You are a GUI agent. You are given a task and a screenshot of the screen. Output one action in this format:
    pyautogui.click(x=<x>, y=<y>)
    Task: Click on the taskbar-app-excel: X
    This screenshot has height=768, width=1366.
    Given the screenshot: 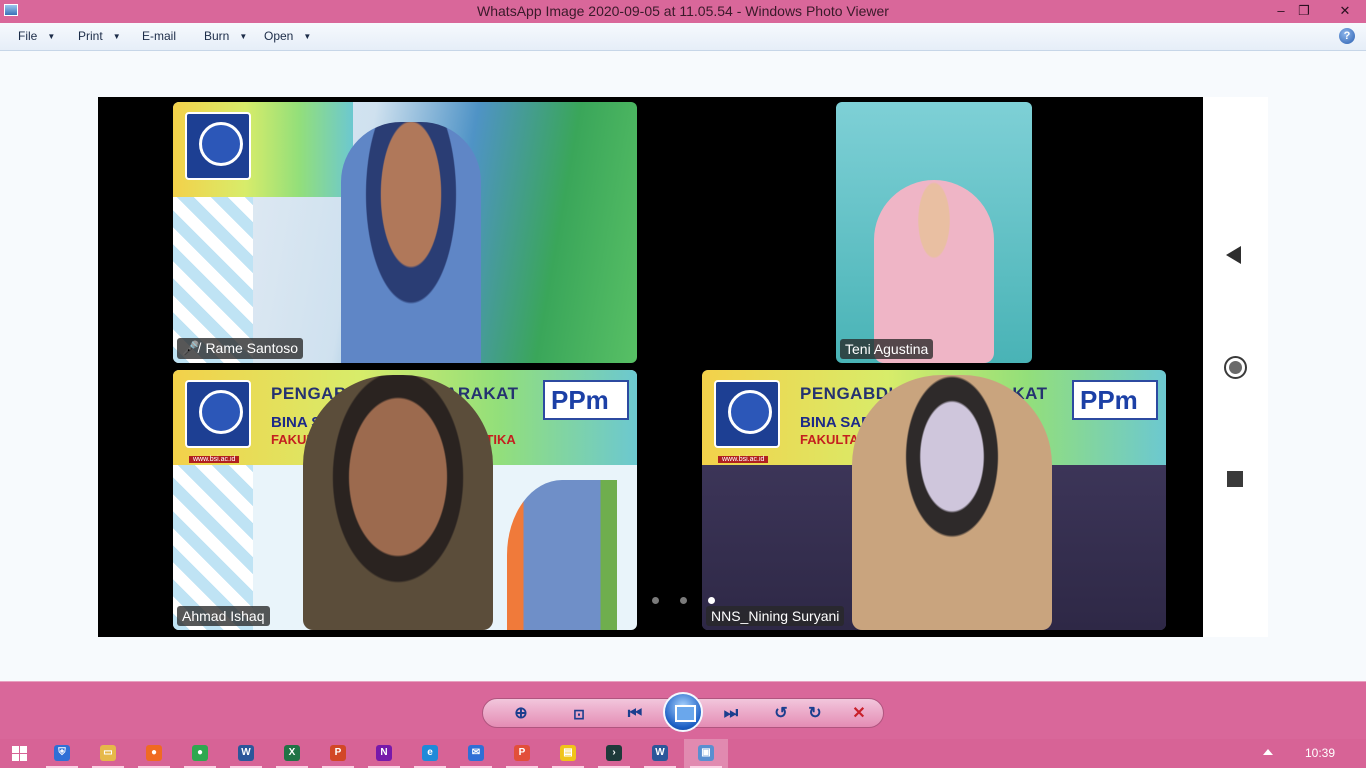 What is the action you would take?
    pyautogui.click(x=292, y=753)
    